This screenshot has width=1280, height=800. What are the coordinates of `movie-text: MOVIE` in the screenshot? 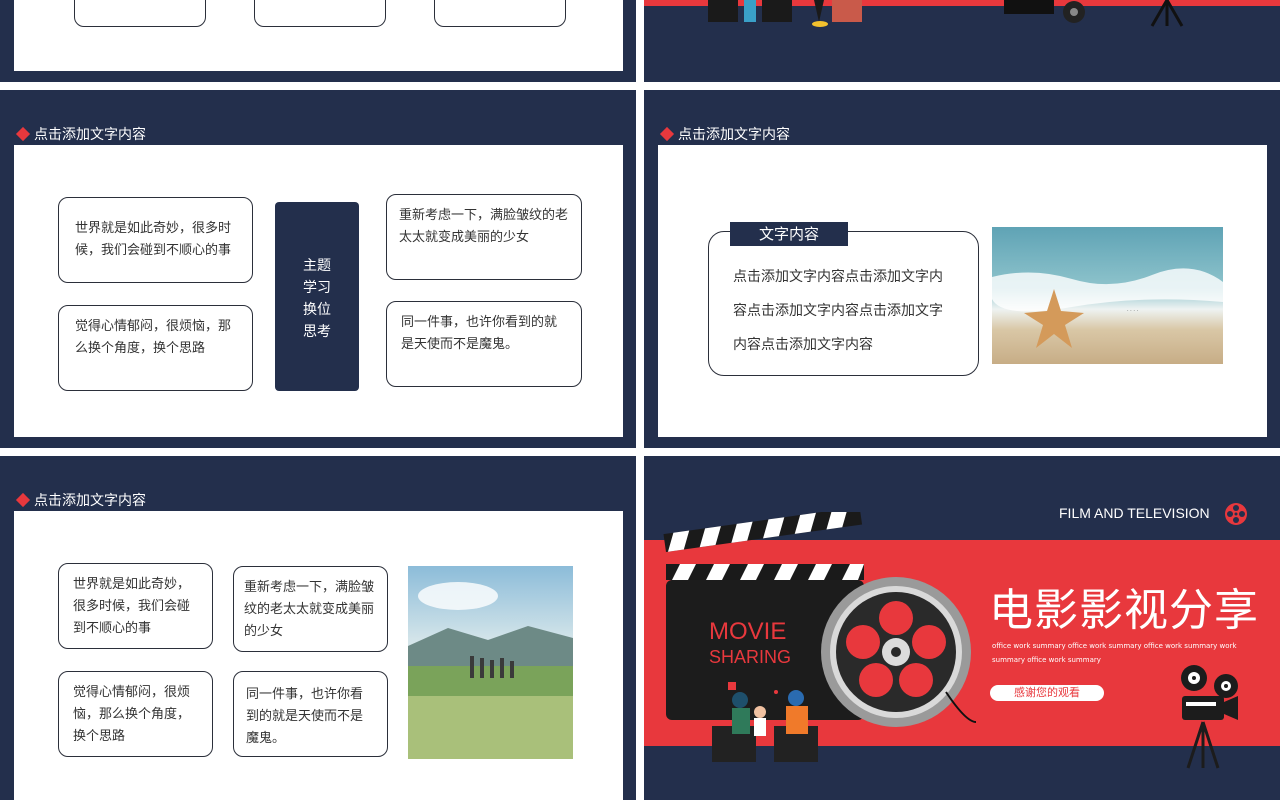 It's located at (748, 631).